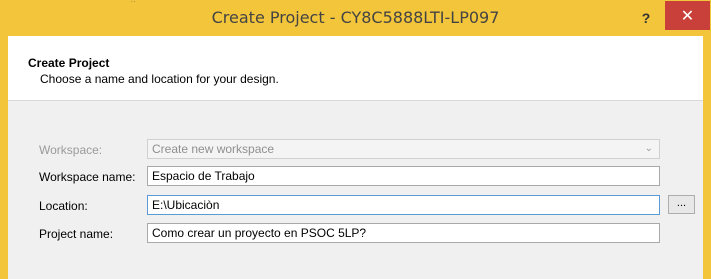 This screenshot has width=711, height=279. I want to click on window-frame-right, so click(707, 157).